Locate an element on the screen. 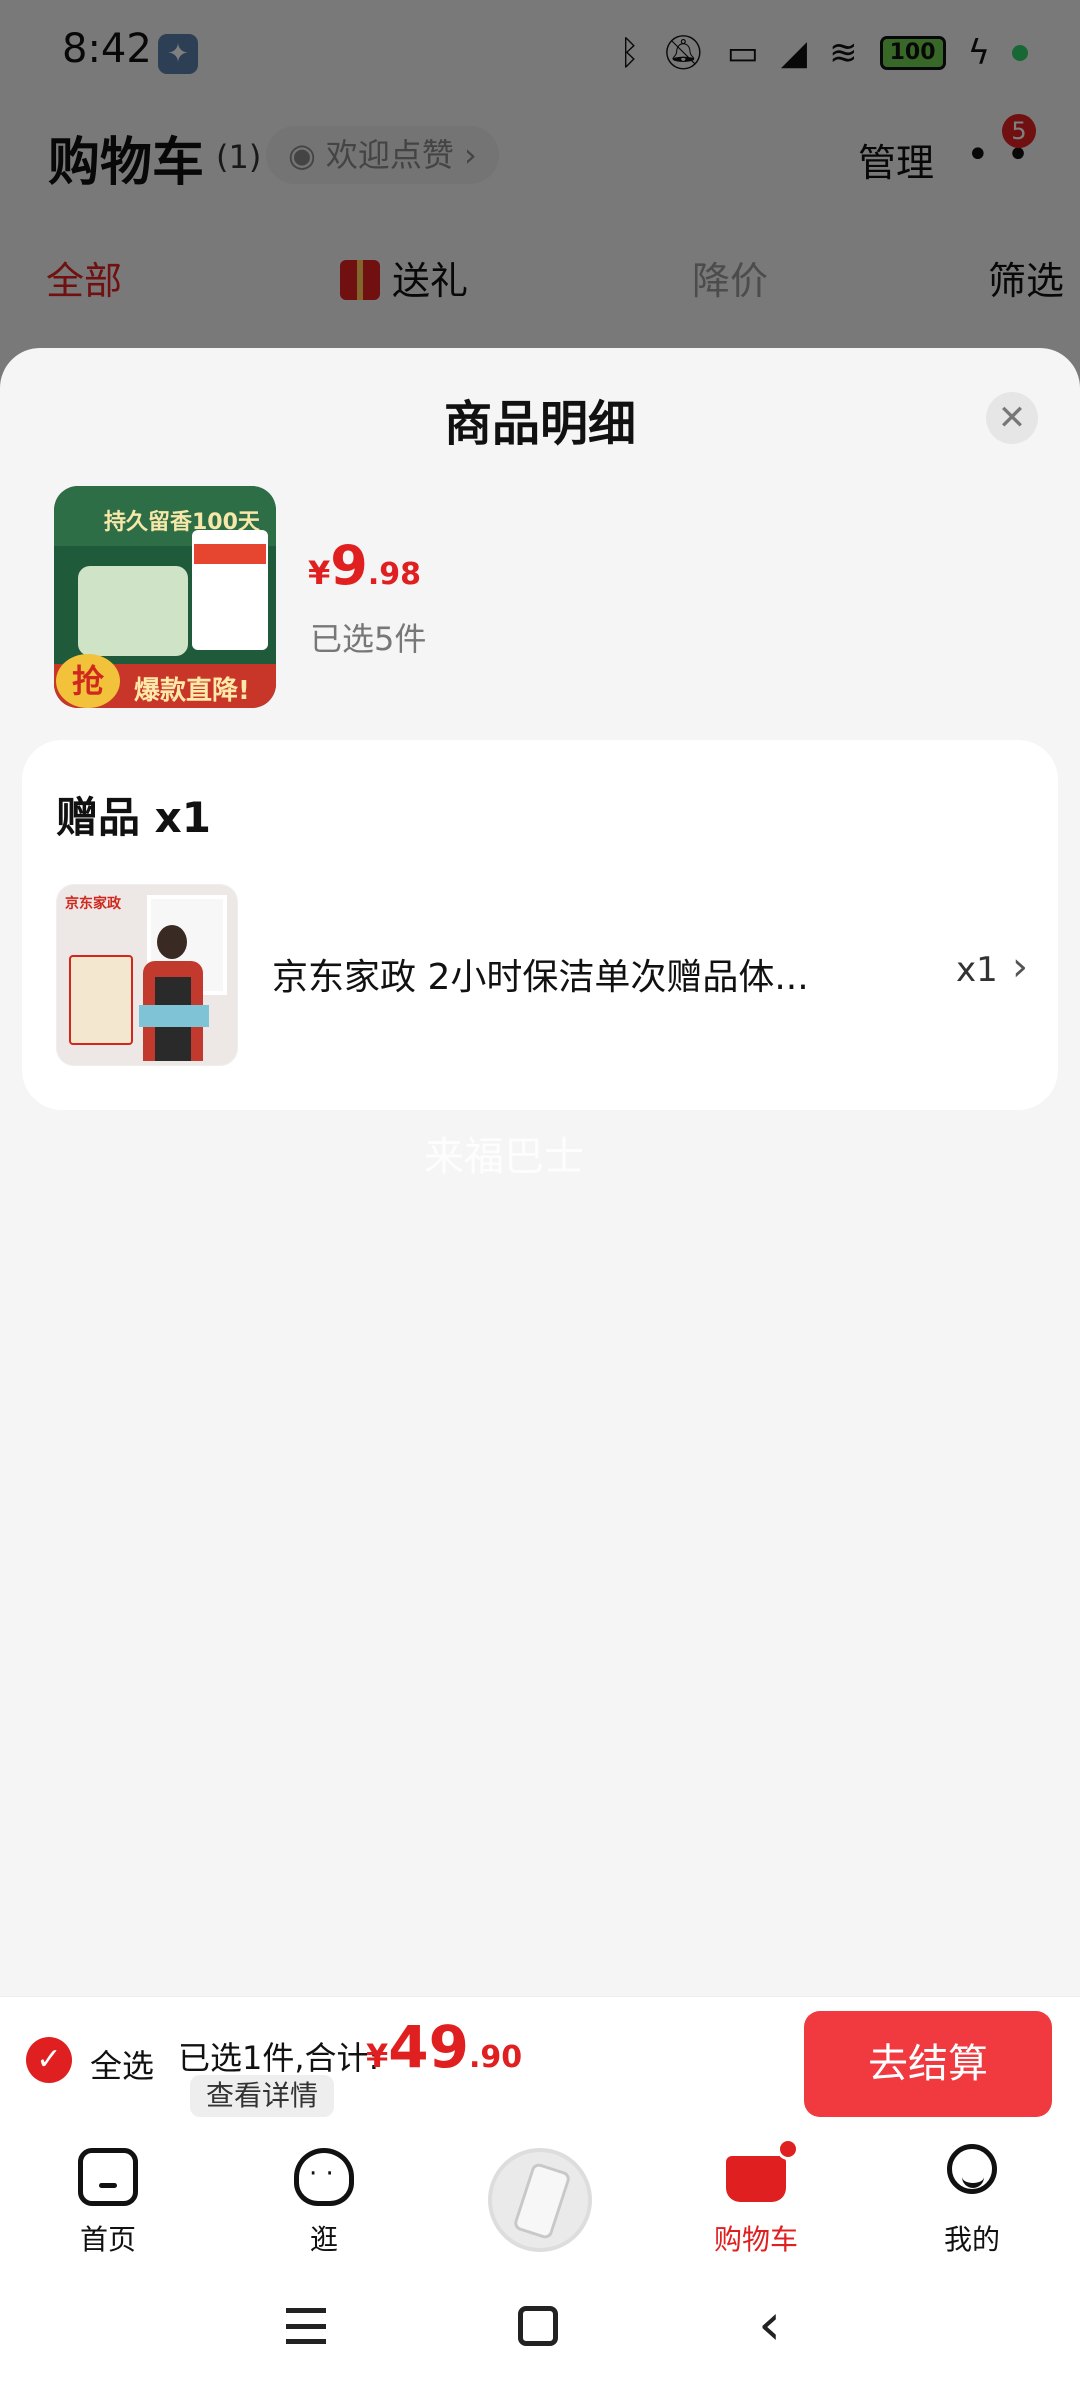  home-square-icon is located at coordinates (538, 2326).